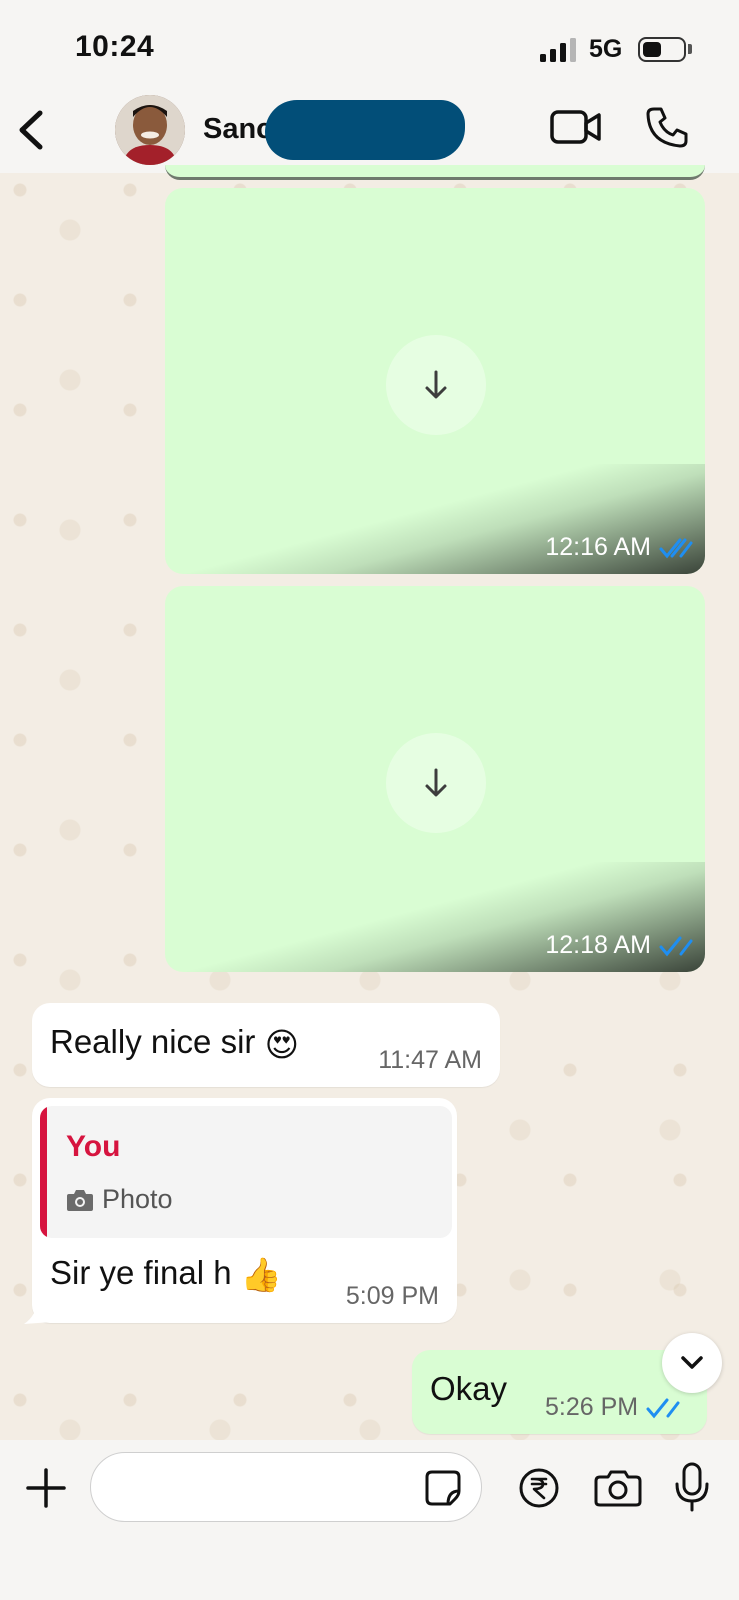 The image size is (739, 1600). I want to click on status-bar: 10:24 5G, so click(369, 47).